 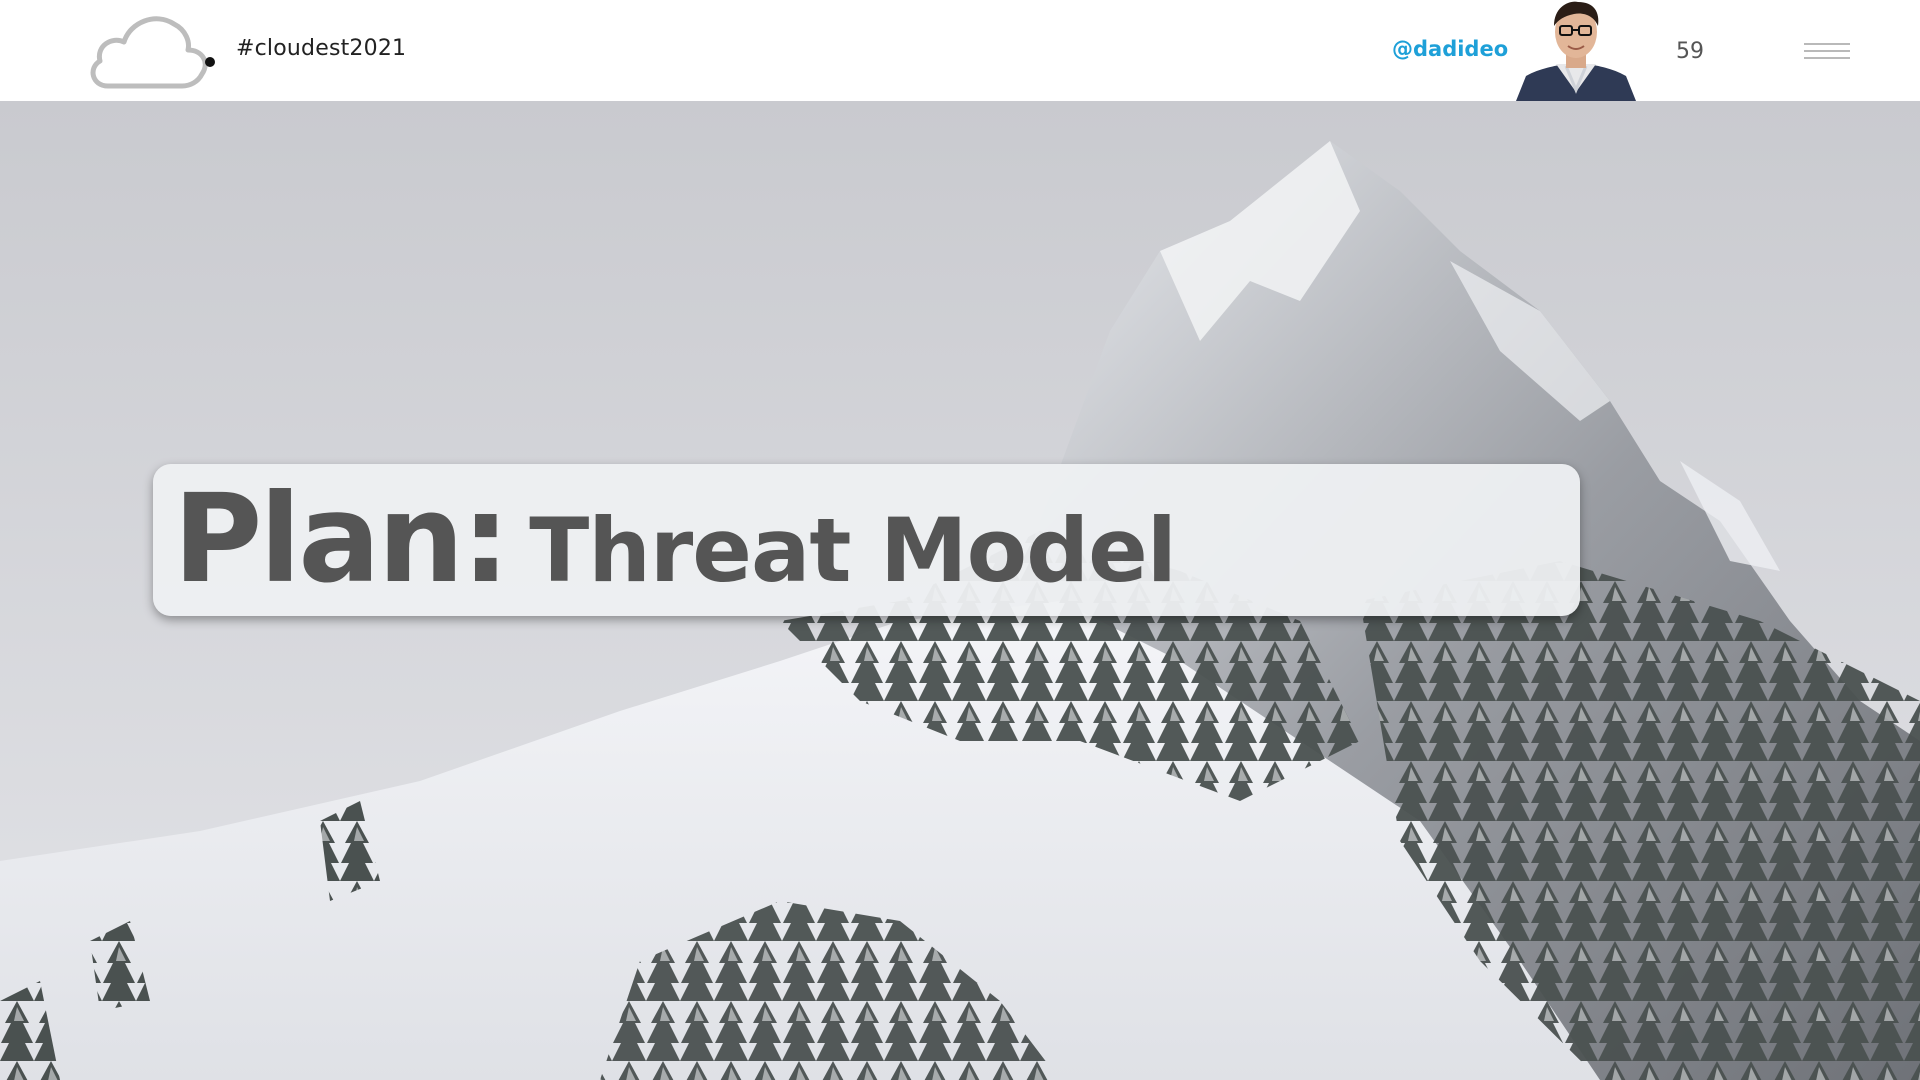 I want to click on header-bar: #cloudest2021 @dadideo 59, so click(x=960, y=50).